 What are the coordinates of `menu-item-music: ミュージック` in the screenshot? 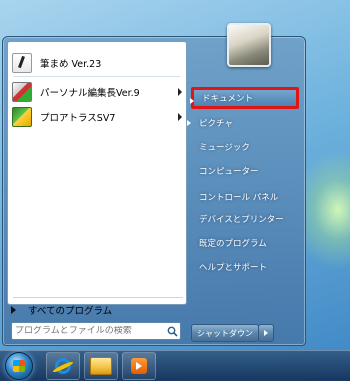 It's located at (245, 147).